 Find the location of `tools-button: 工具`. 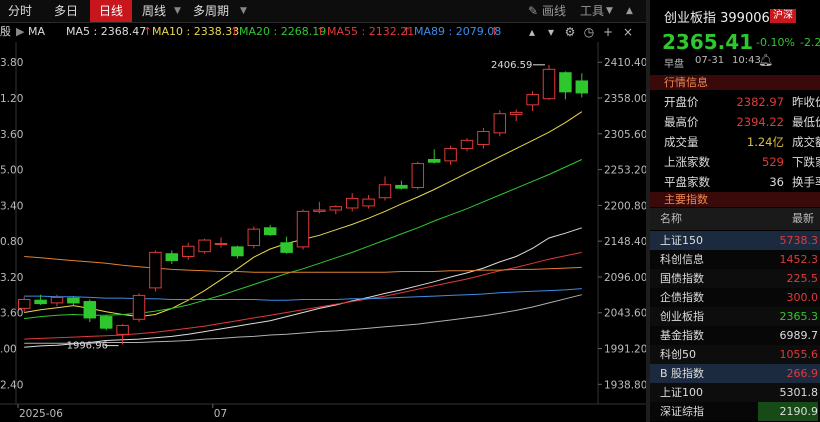

tools-button: 工具 is located at coordinates (592, 11).